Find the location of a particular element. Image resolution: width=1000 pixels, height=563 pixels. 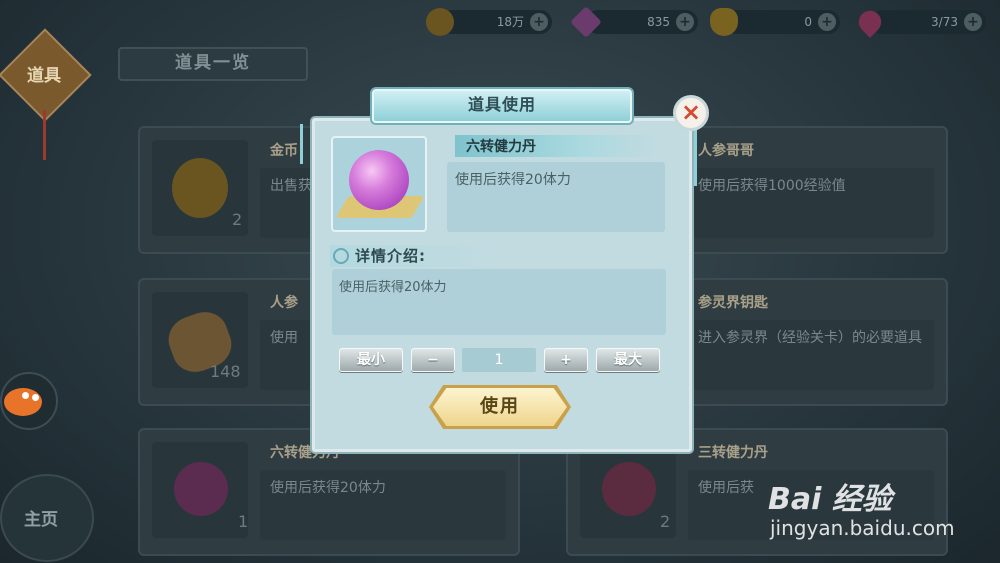

add-gem-button: + is located at coordinates (973, 22).